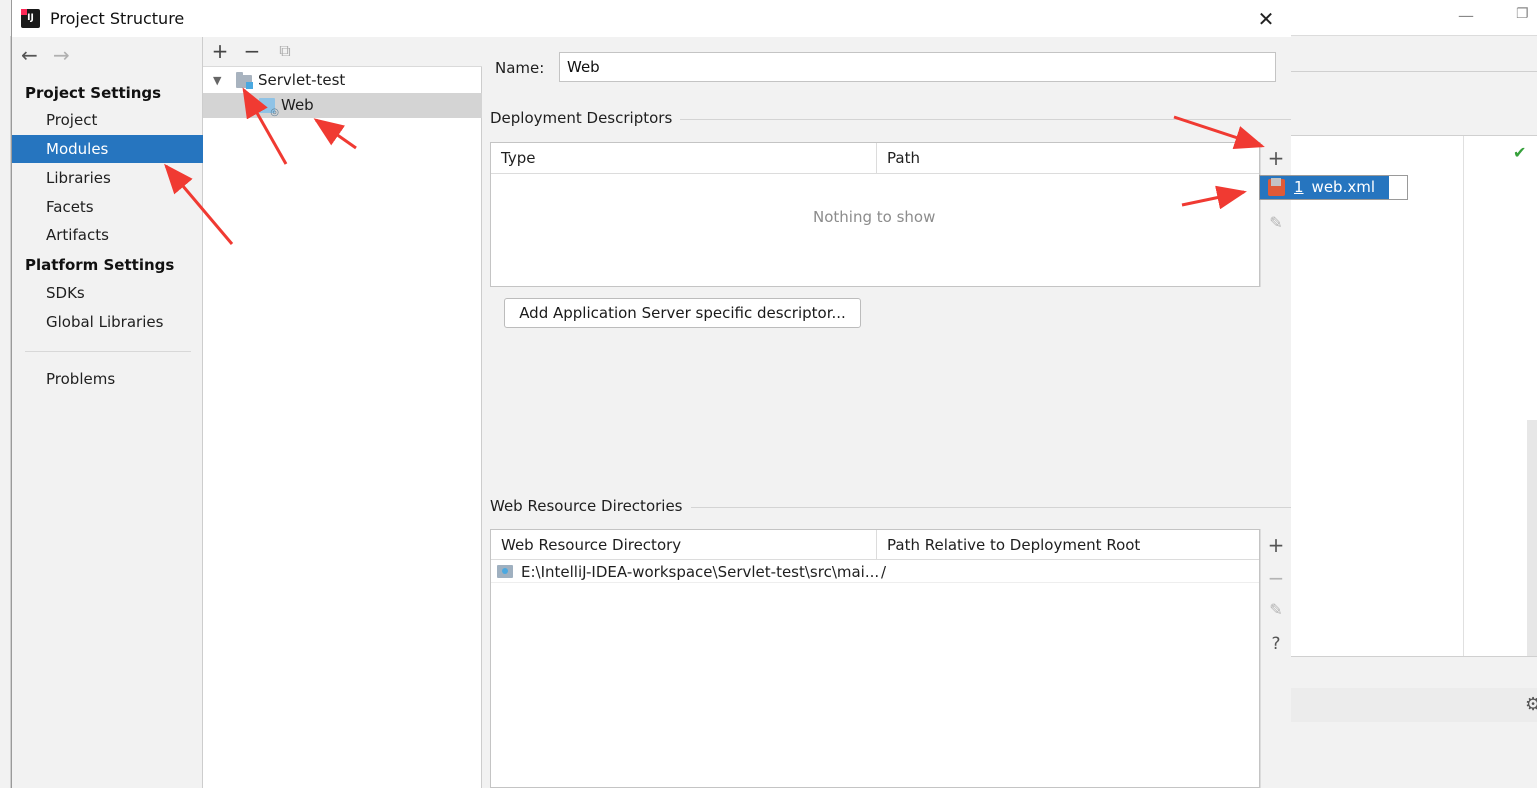 The width and height of the screenshot is (1537, 788). I want to click on tree-toolbar: + − ⧉, so click(342, 52).